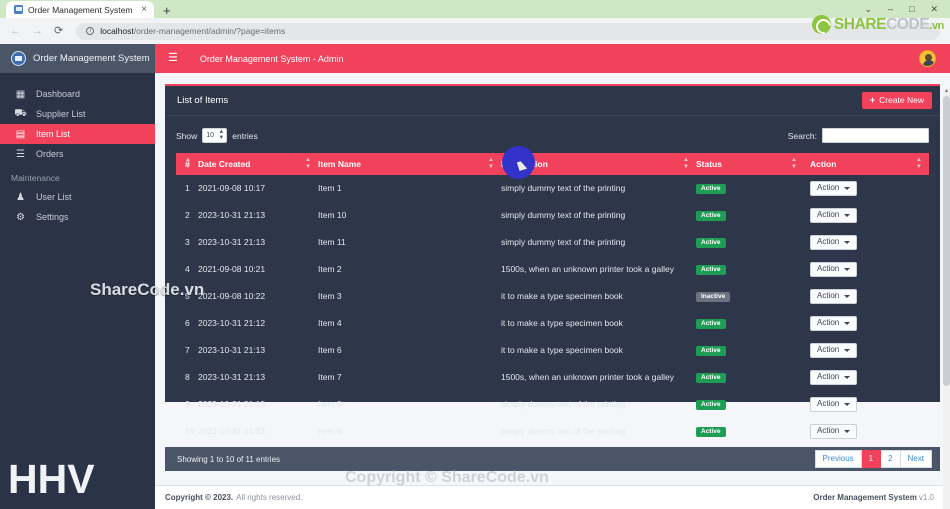 This screenshot has height=509, width=950. I want to click on cell-name: Item 11, so click(332, 242).